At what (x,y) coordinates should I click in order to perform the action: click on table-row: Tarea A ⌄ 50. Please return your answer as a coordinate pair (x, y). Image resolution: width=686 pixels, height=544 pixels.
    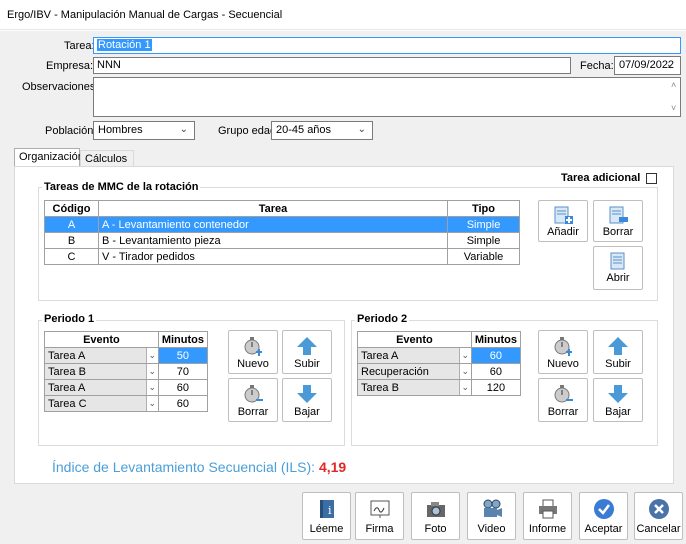
    Looking at the image, I should click on (126, 355).